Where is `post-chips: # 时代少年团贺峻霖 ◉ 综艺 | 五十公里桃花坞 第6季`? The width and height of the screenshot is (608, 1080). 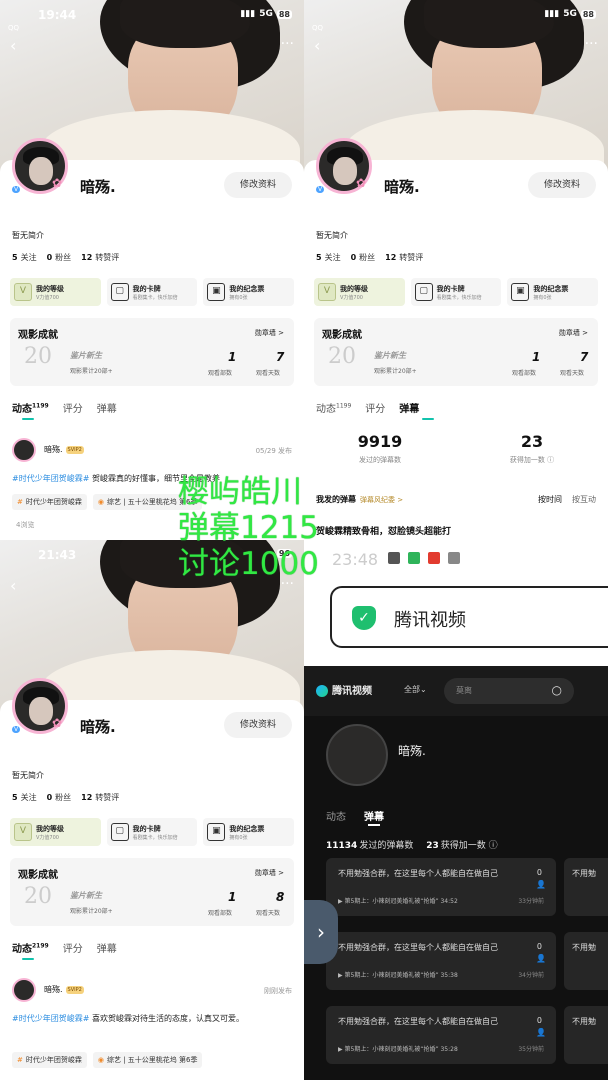 post-chips: # 时代少年团贺峻霖 ◉ 综艺 | 五十公里桃花坞 第6季 is located at coordinates (107, 502).